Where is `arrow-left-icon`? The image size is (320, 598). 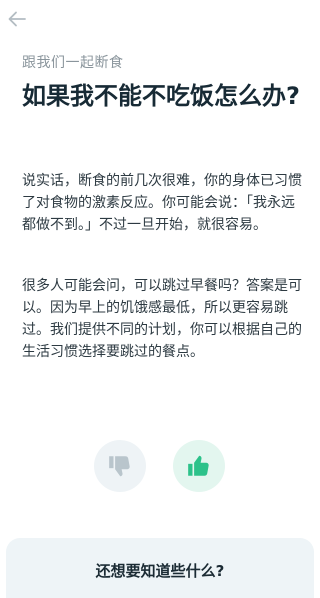
arrow-left-icon is located at coordinates (17, 19).